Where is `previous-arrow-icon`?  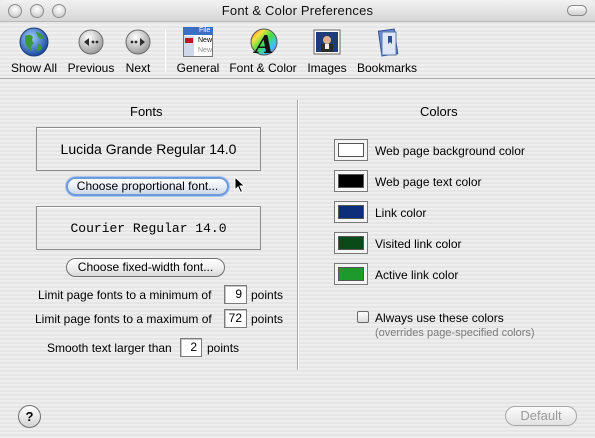 previous-arrow-icon is located at coordinates (91, 42).